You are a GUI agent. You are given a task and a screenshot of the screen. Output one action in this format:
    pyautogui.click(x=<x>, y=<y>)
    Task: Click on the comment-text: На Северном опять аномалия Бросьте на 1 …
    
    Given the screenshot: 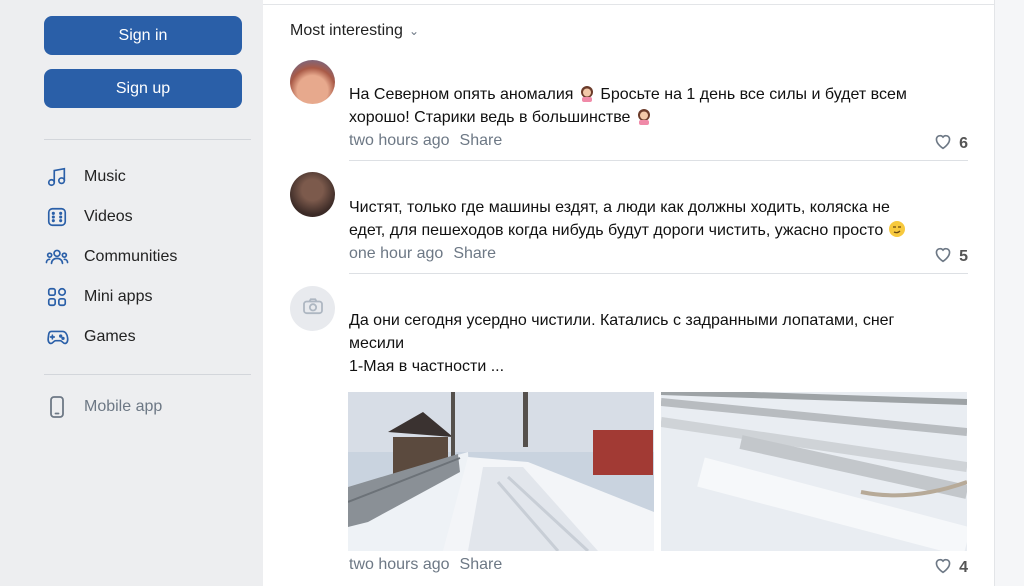 What is the action you would take?
    pyautogui.click(x=659, y=106)
    